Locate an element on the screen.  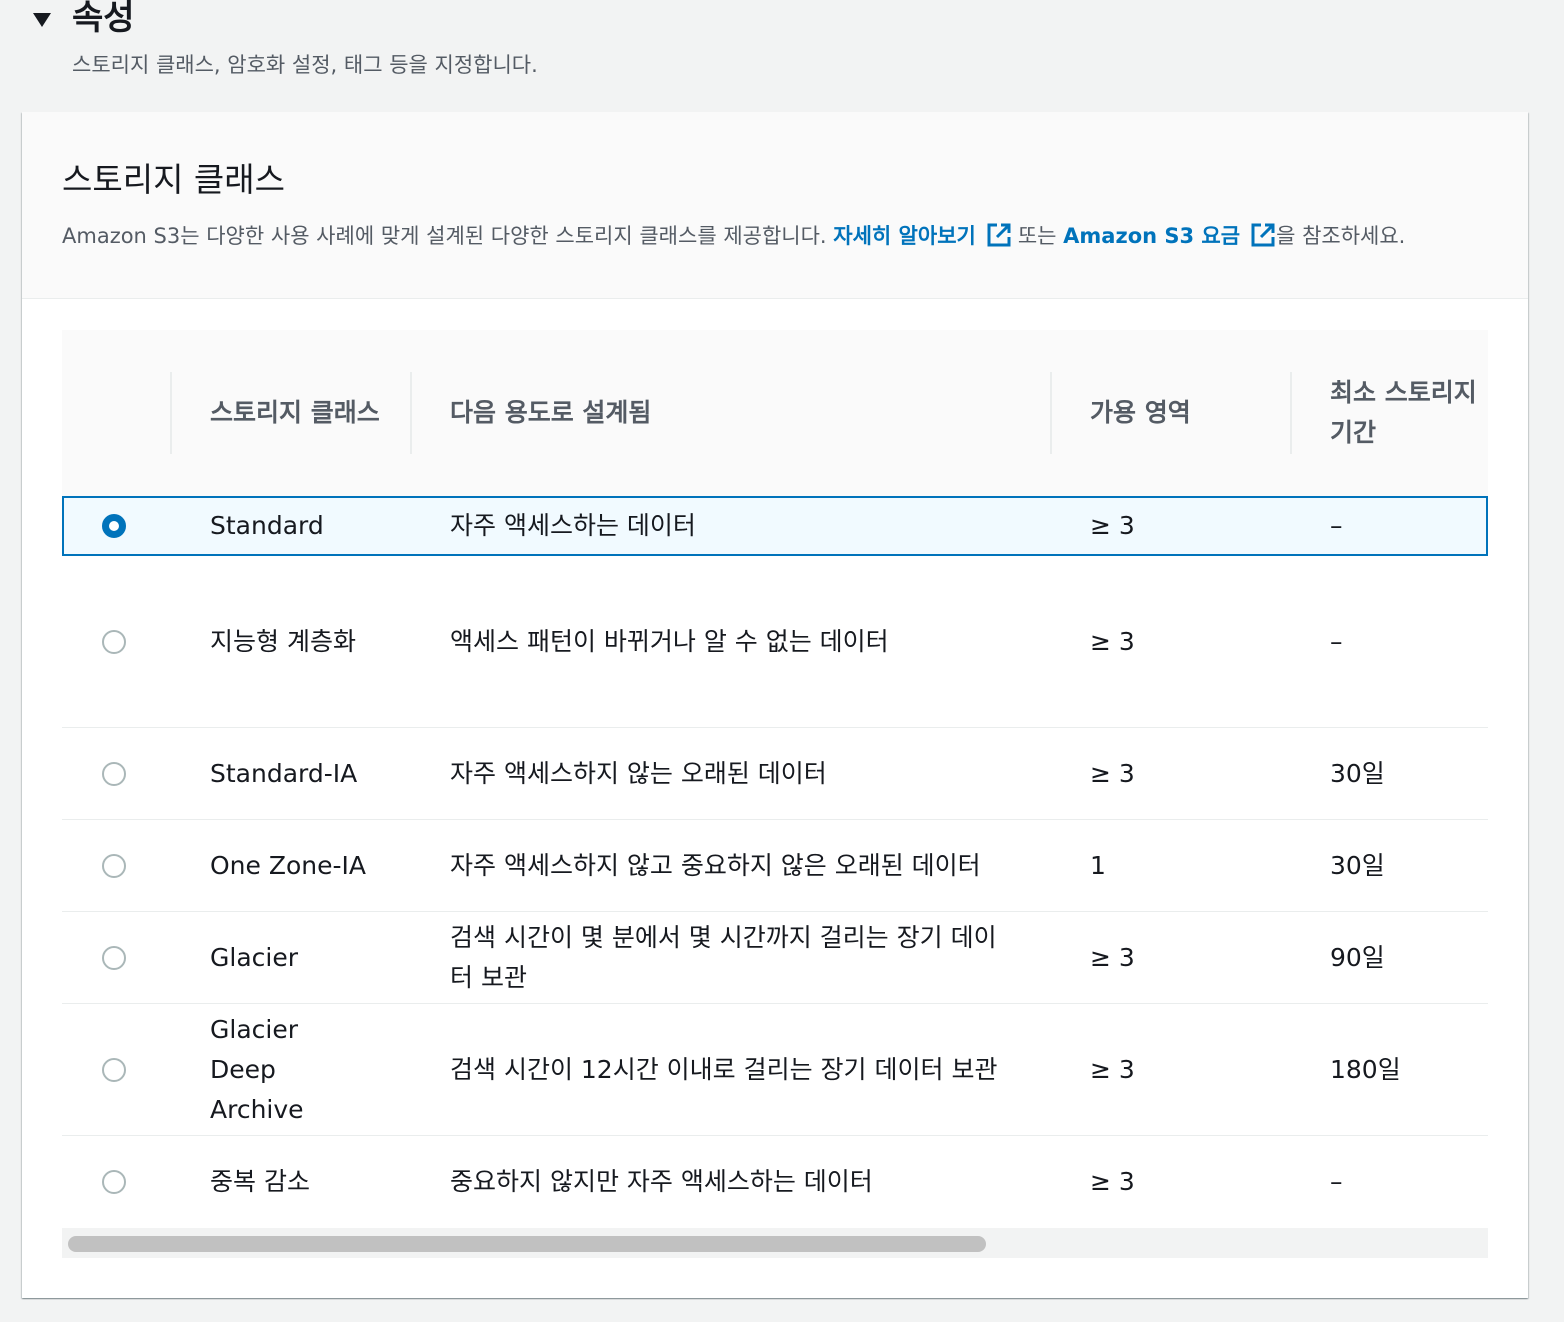
availability-zones: 1 is located at coordinates (1098, 865).